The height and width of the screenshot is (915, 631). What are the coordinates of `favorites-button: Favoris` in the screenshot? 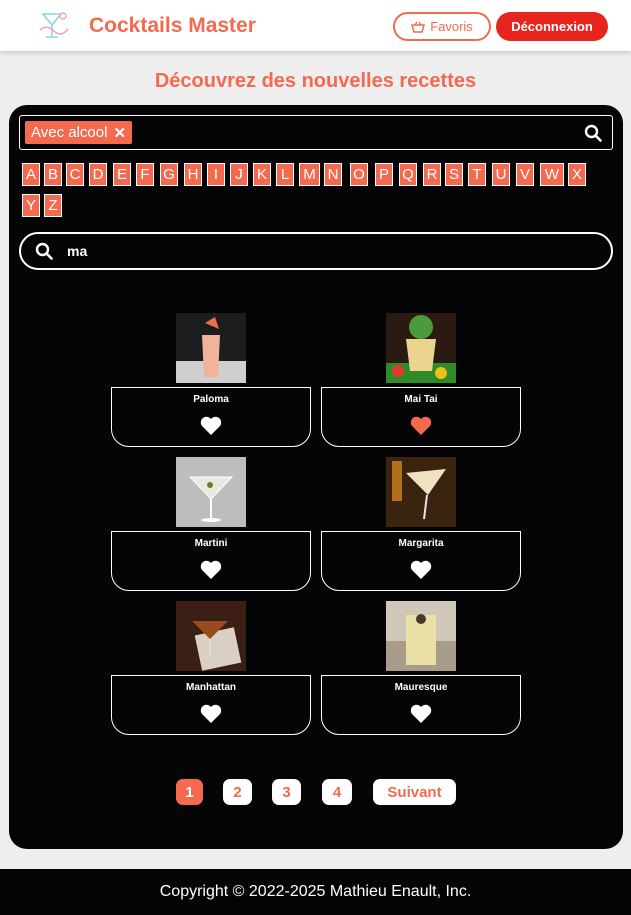 It's located at (442, 26).